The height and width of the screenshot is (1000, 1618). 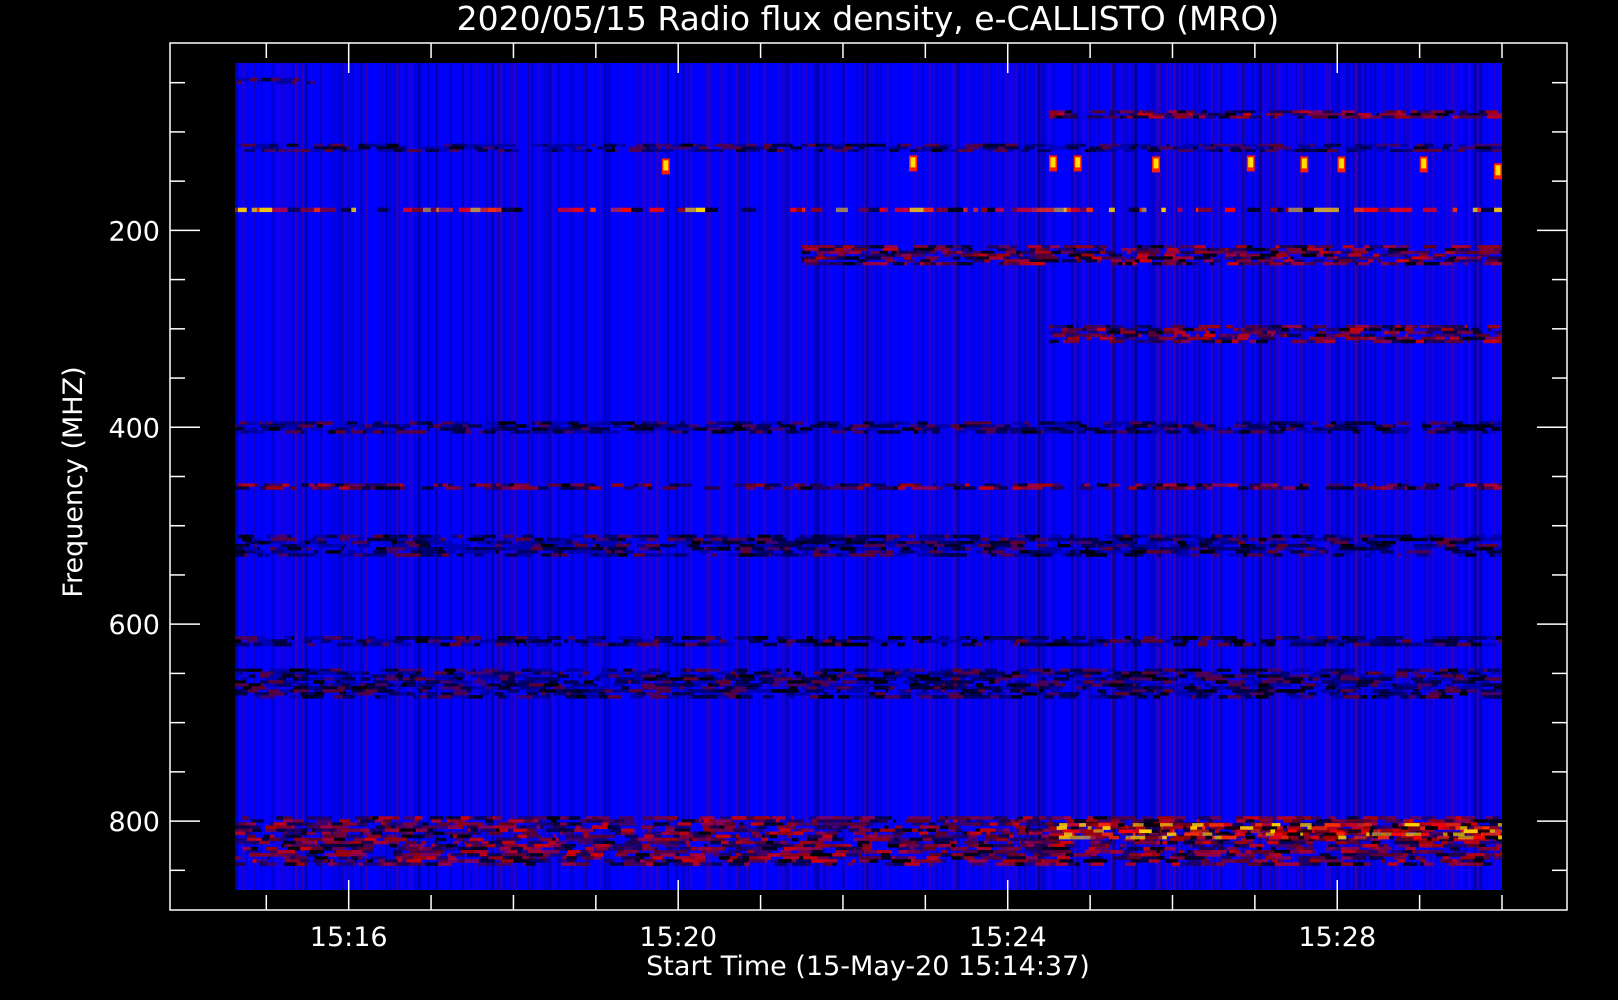 What do you see at coordinates (134, 822) in the screenshot?
I see `y-tick-label: 800` at bounding box center [134, 822].